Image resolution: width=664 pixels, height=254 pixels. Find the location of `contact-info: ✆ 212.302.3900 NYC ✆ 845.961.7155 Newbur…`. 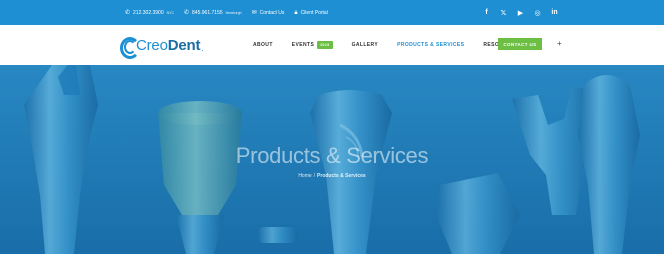

contact-info: ✆ 212.302.3900 NYC ✆ 845.961.7155 Newbur… is located at coordinates (226, 12).